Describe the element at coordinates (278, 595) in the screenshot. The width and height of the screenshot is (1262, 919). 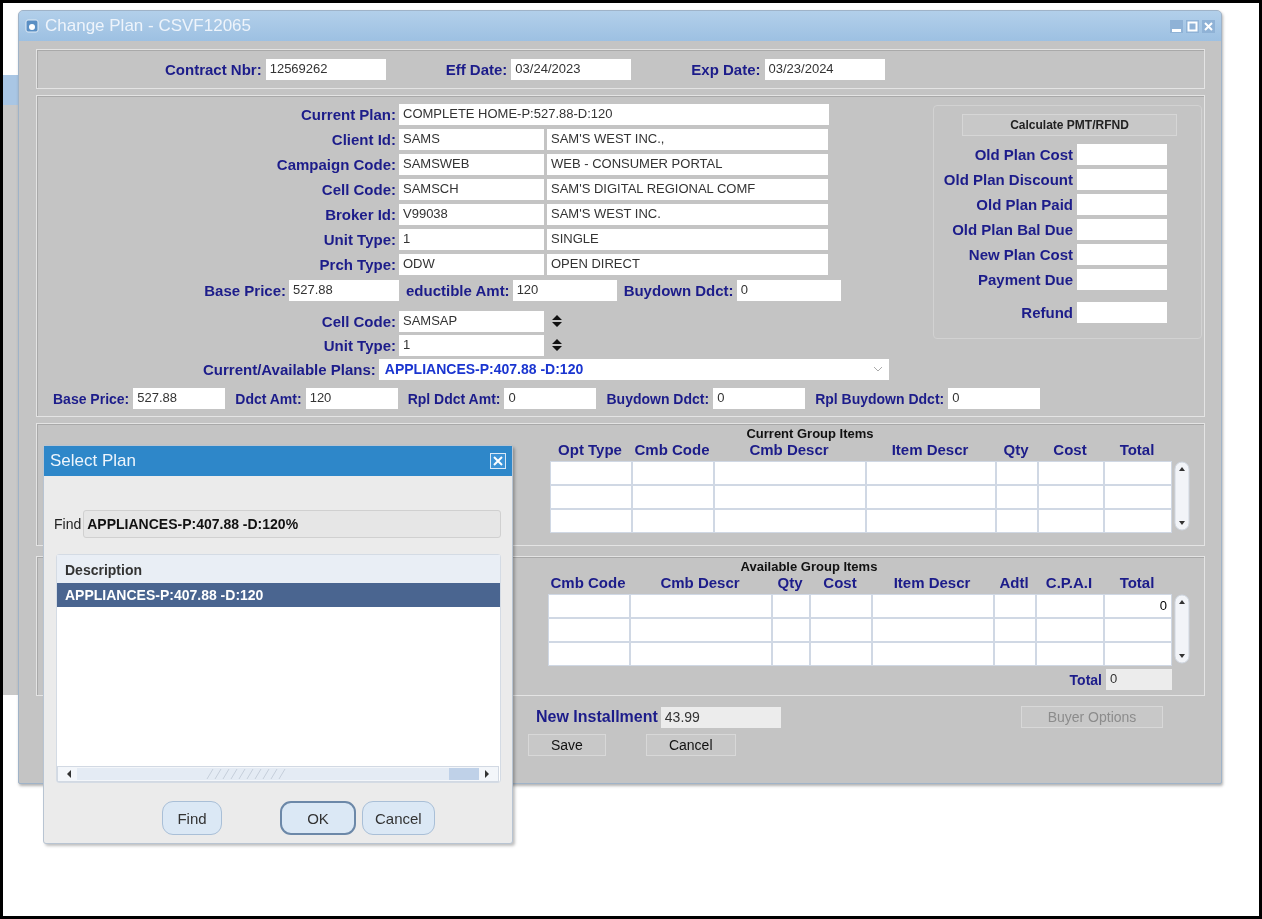
I see `list-item: APPLIANCES-P:407.88 -D:120` at that location.